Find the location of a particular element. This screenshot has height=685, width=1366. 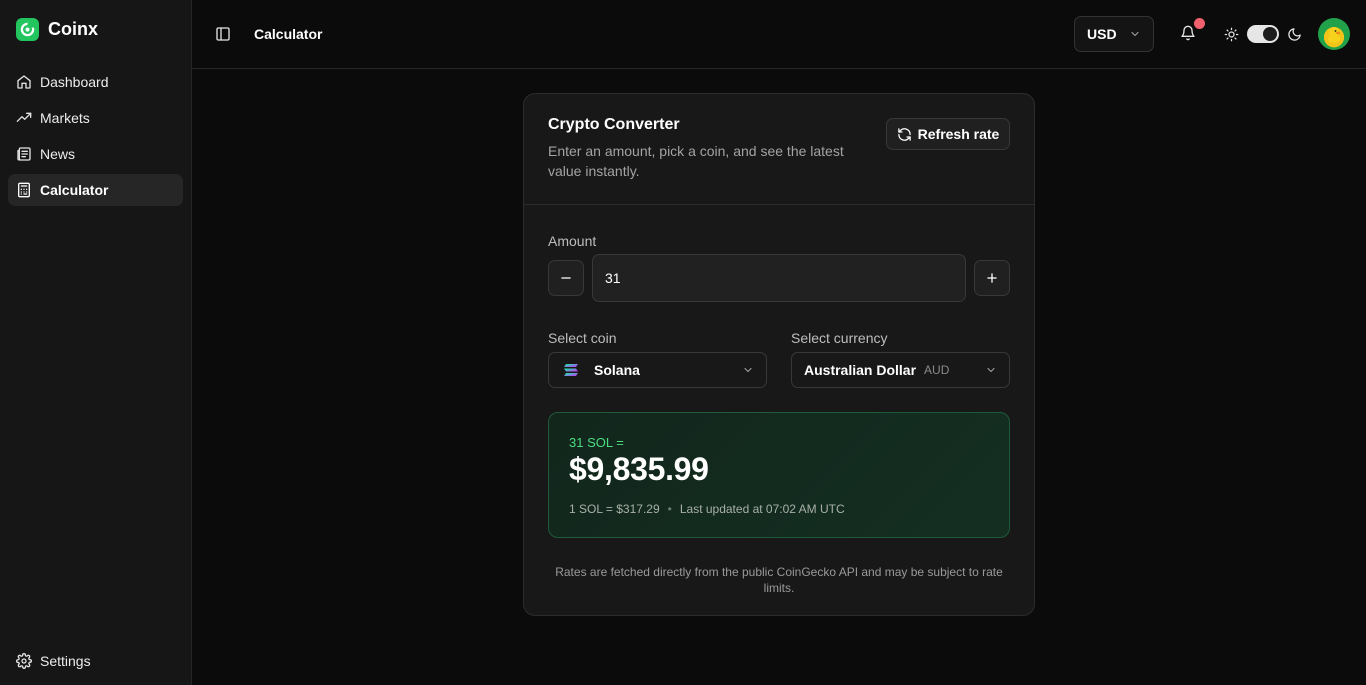

currency-select-label: Select currency is located at coordinates (839, 338).